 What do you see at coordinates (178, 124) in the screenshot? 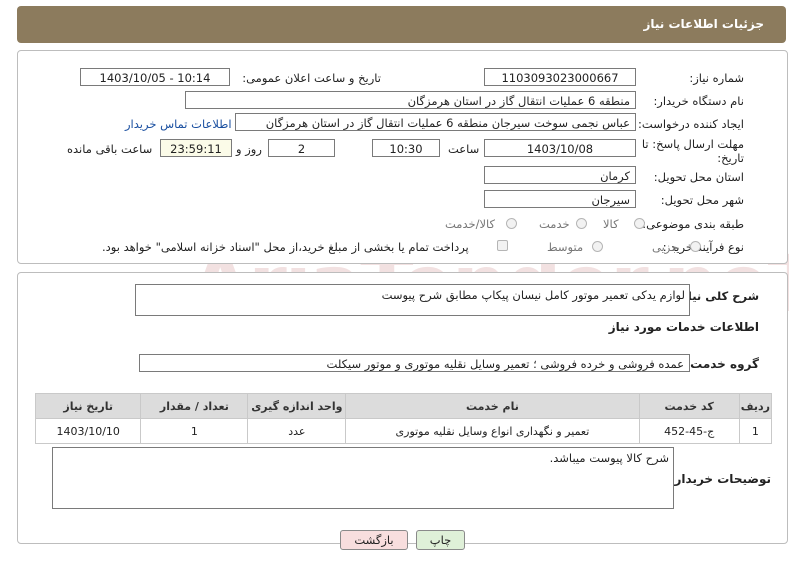
I see `buyer-contact-link: اطلاعات تماس خریدار` at bounding box center [178, 124].